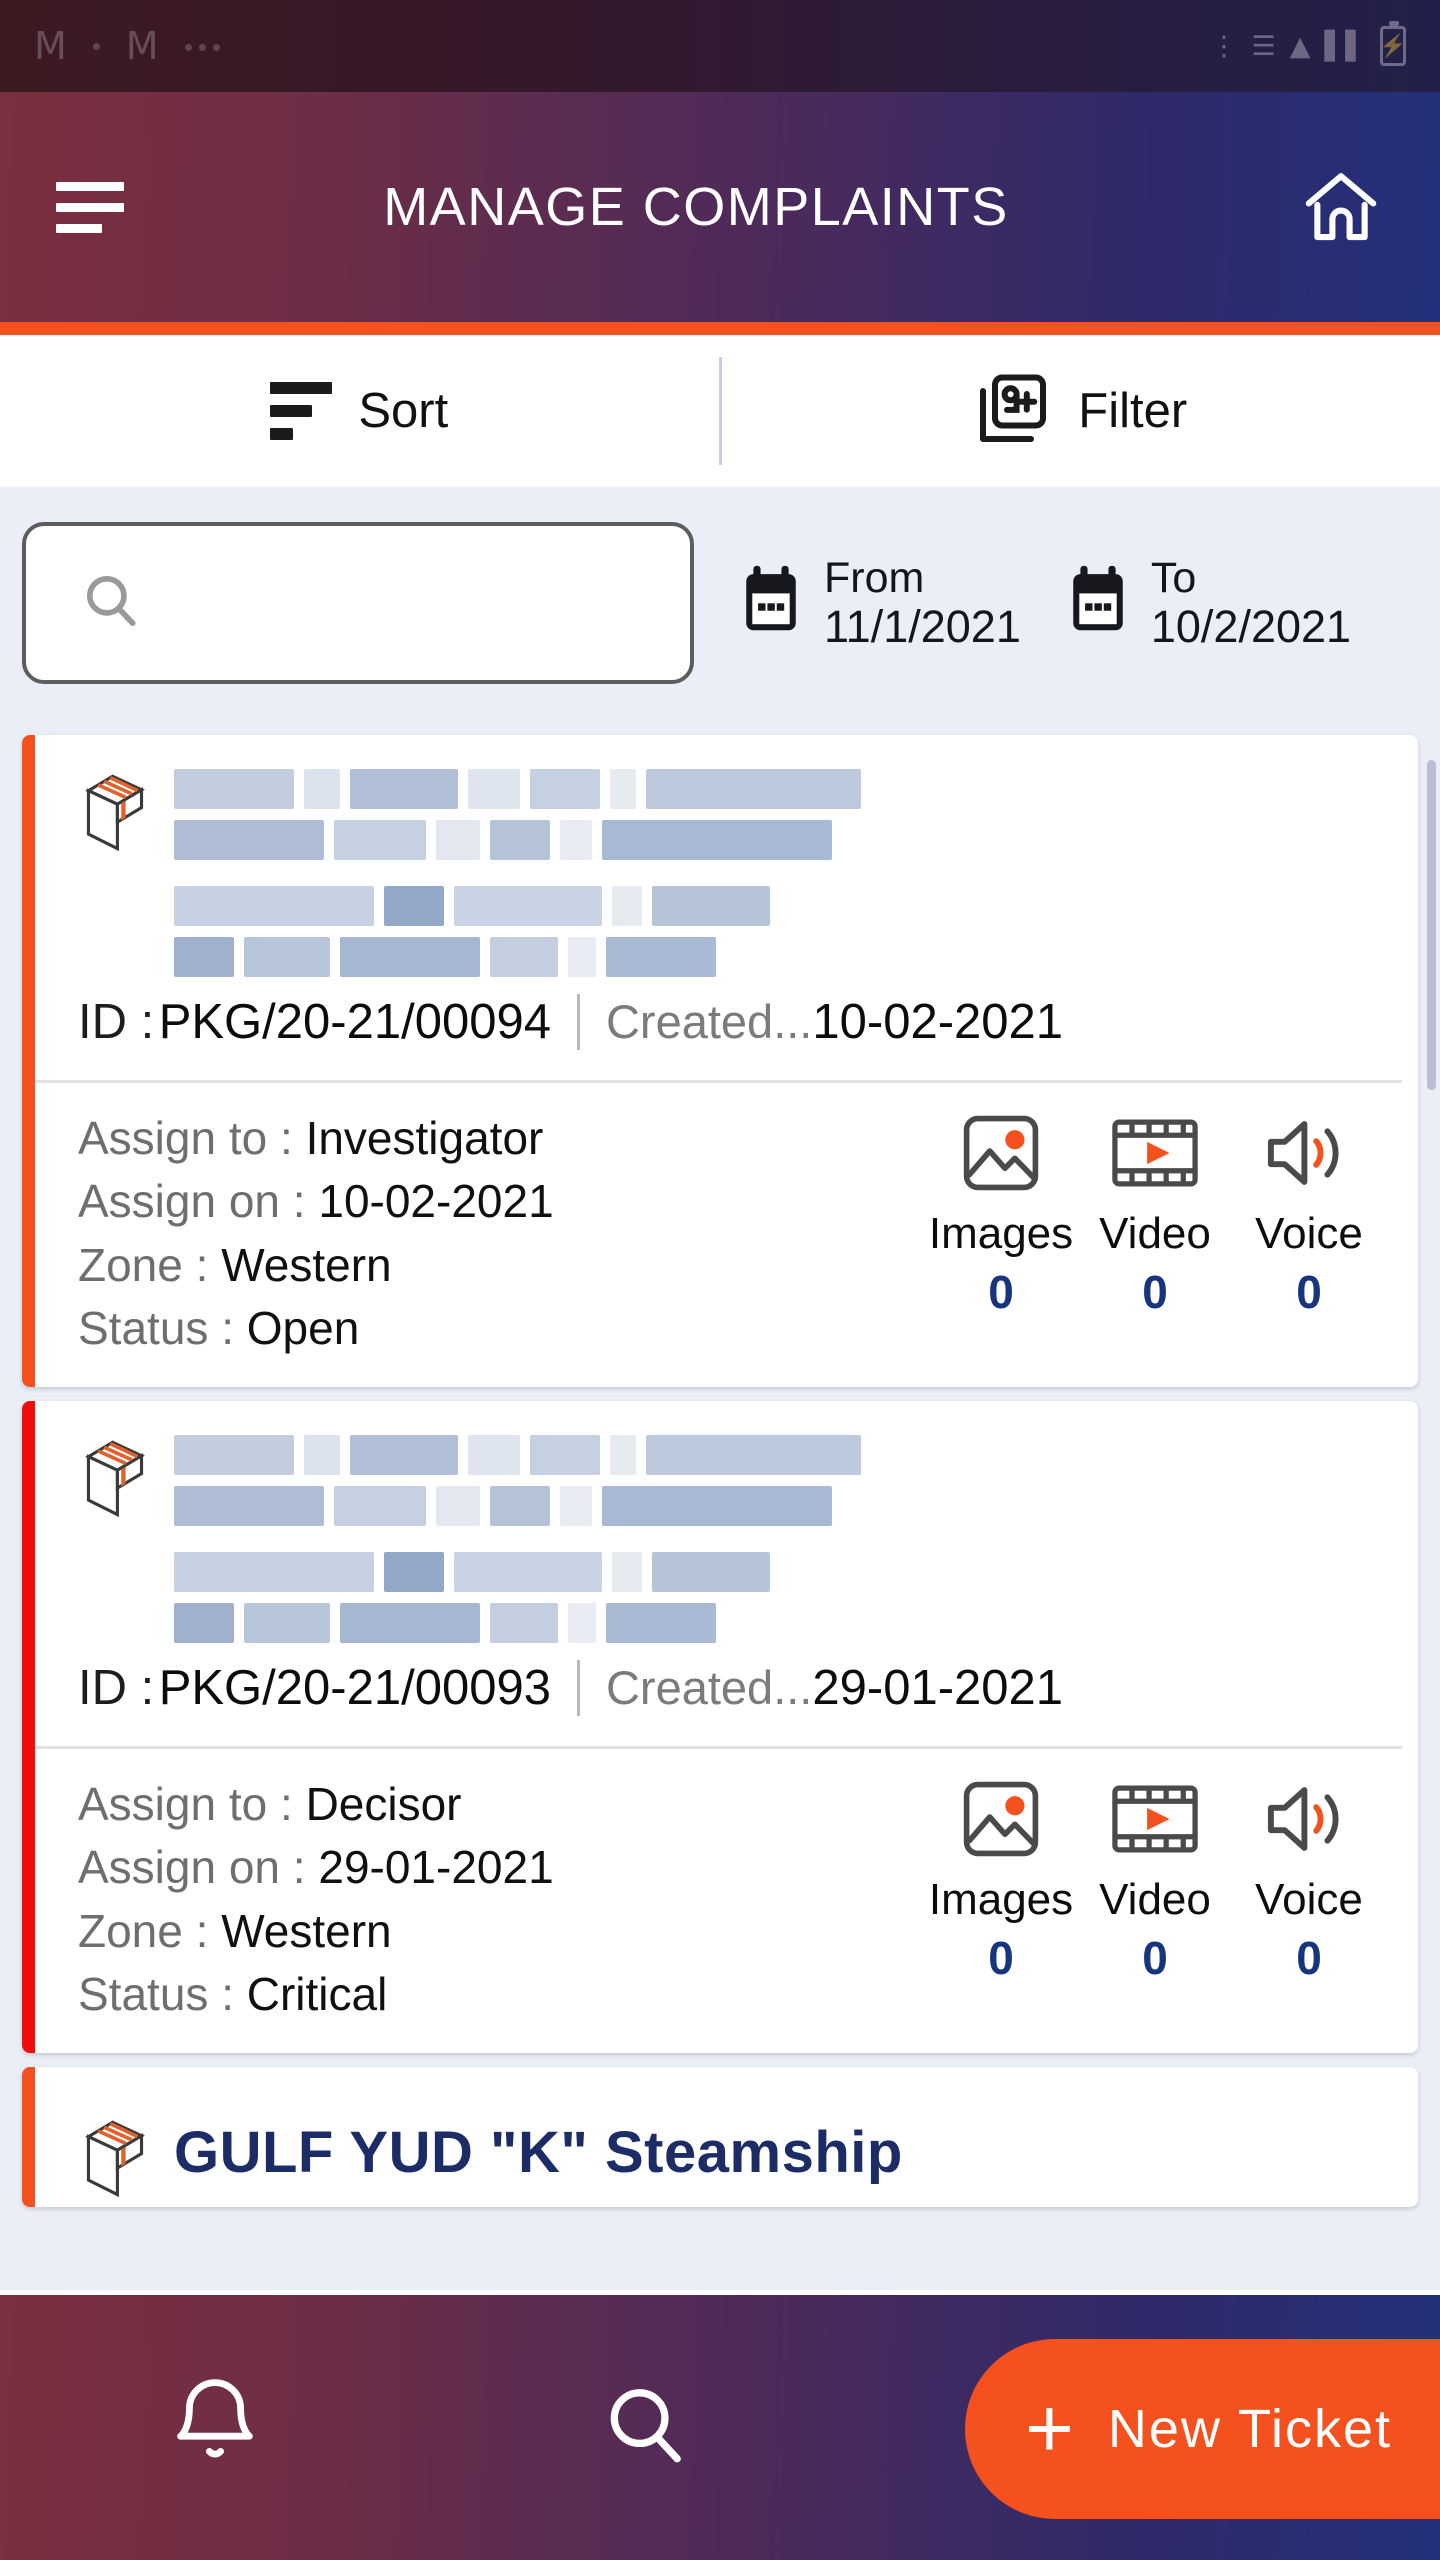  I want to click on assign-to-row: Assign to : Decisor, so click(503, 1804).